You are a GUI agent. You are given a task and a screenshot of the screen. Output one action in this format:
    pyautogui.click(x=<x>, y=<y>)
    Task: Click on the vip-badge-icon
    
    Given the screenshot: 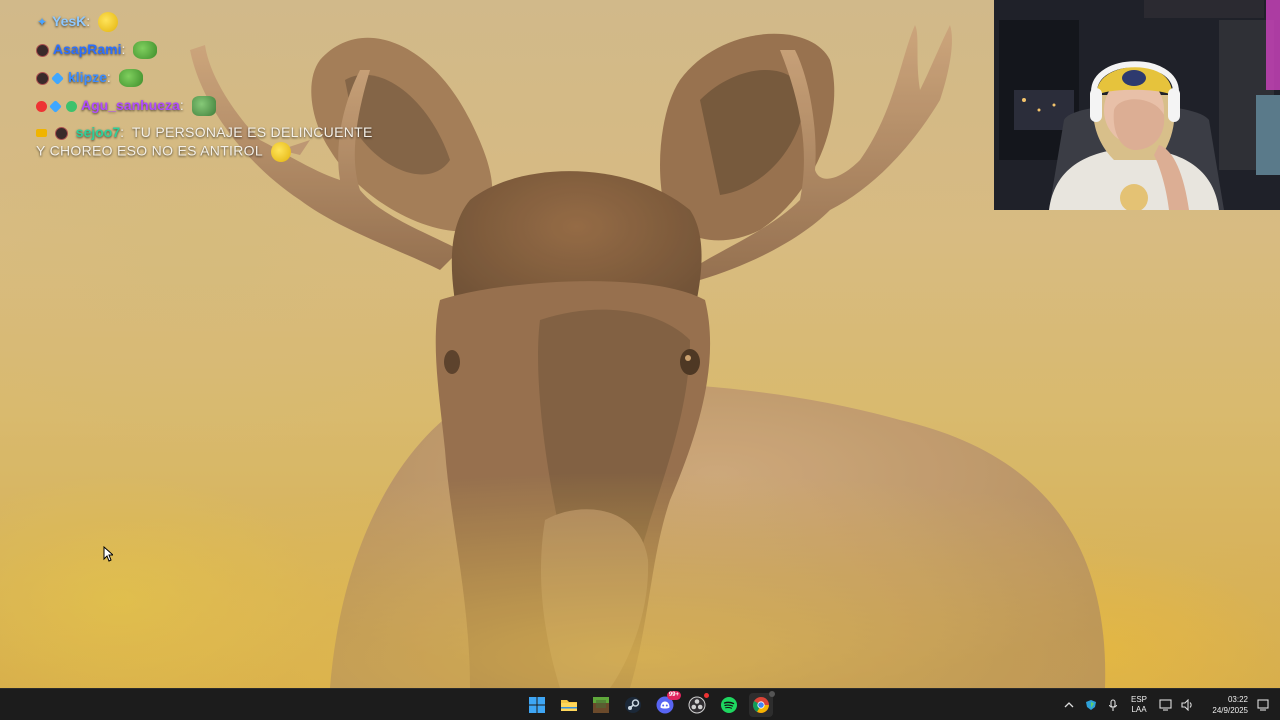 What is the action you would take?
    pyautogui.click(x=71, y=106)
    